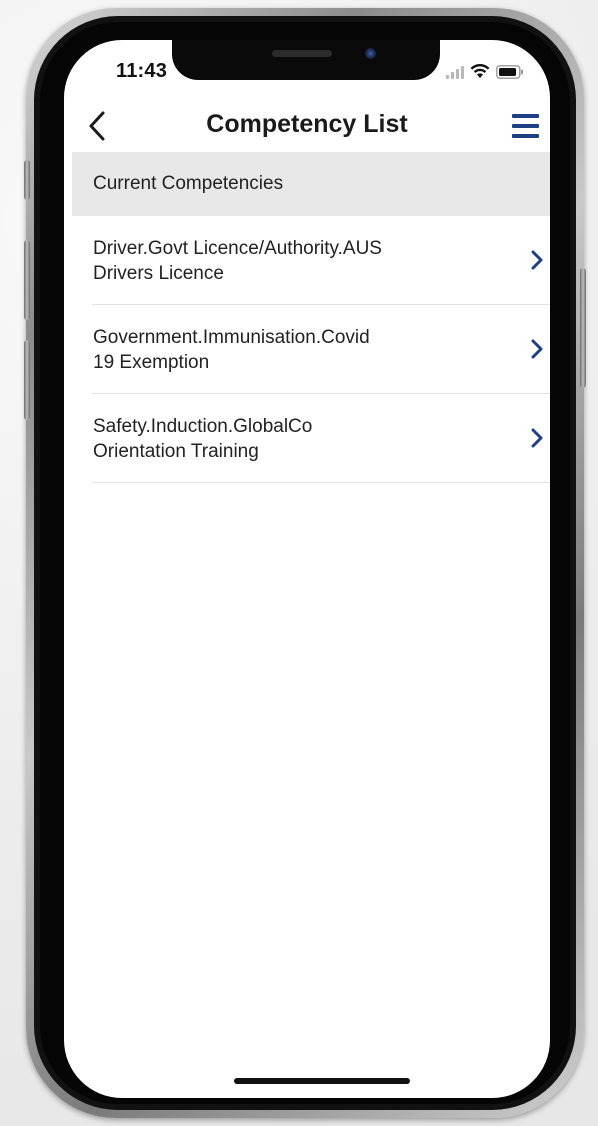 The image size is (598, 1126). I want to click on battery-icon, so click(510, 71).